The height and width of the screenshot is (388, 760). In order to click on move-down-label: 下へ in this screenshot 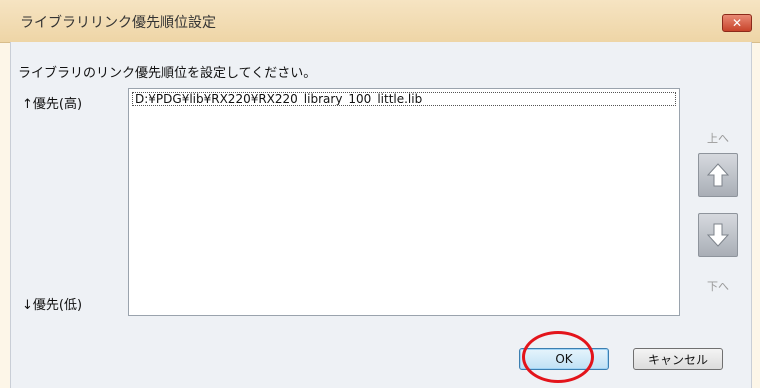, I will do `click(718, 286)`.